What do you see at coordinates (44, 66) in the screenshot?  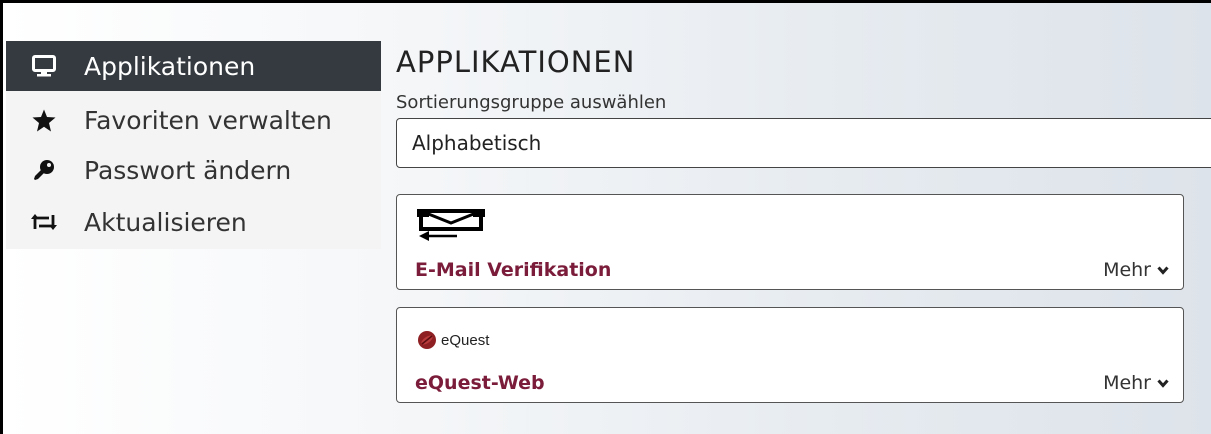 I see `monitor-icon` at bounding box center [44, 66].